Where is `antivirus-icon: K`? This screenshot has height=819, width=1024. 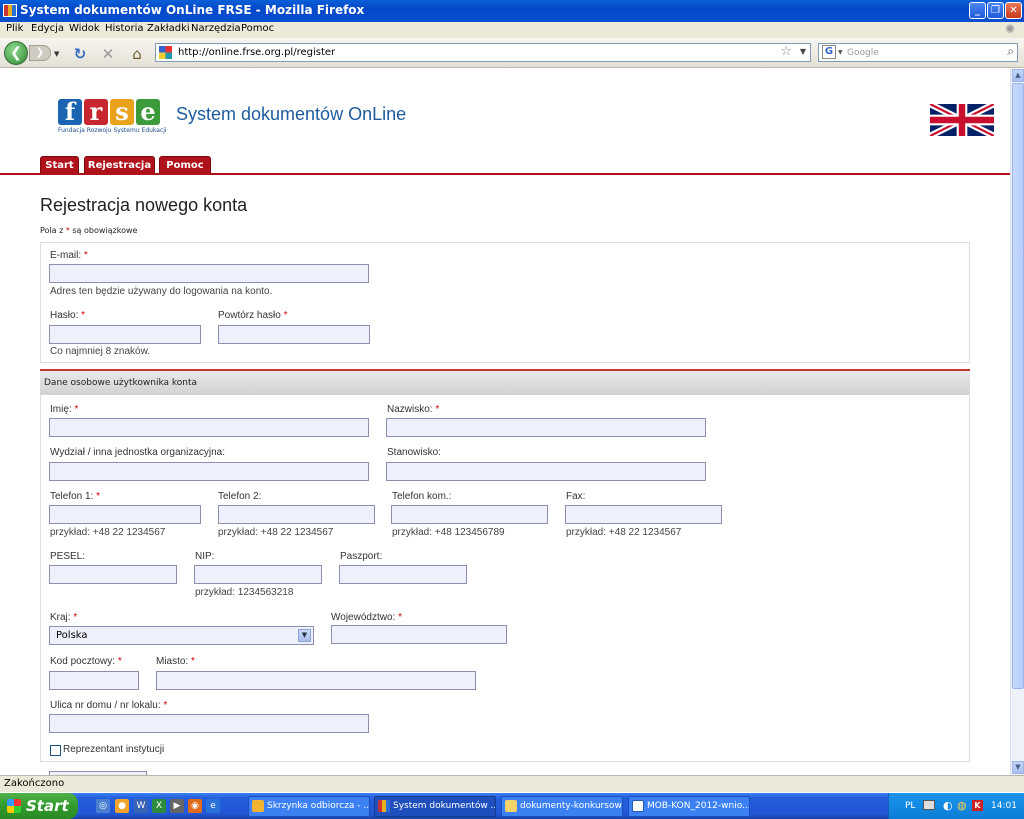
antivirus-icon: K is located at coordinates (977, 805).